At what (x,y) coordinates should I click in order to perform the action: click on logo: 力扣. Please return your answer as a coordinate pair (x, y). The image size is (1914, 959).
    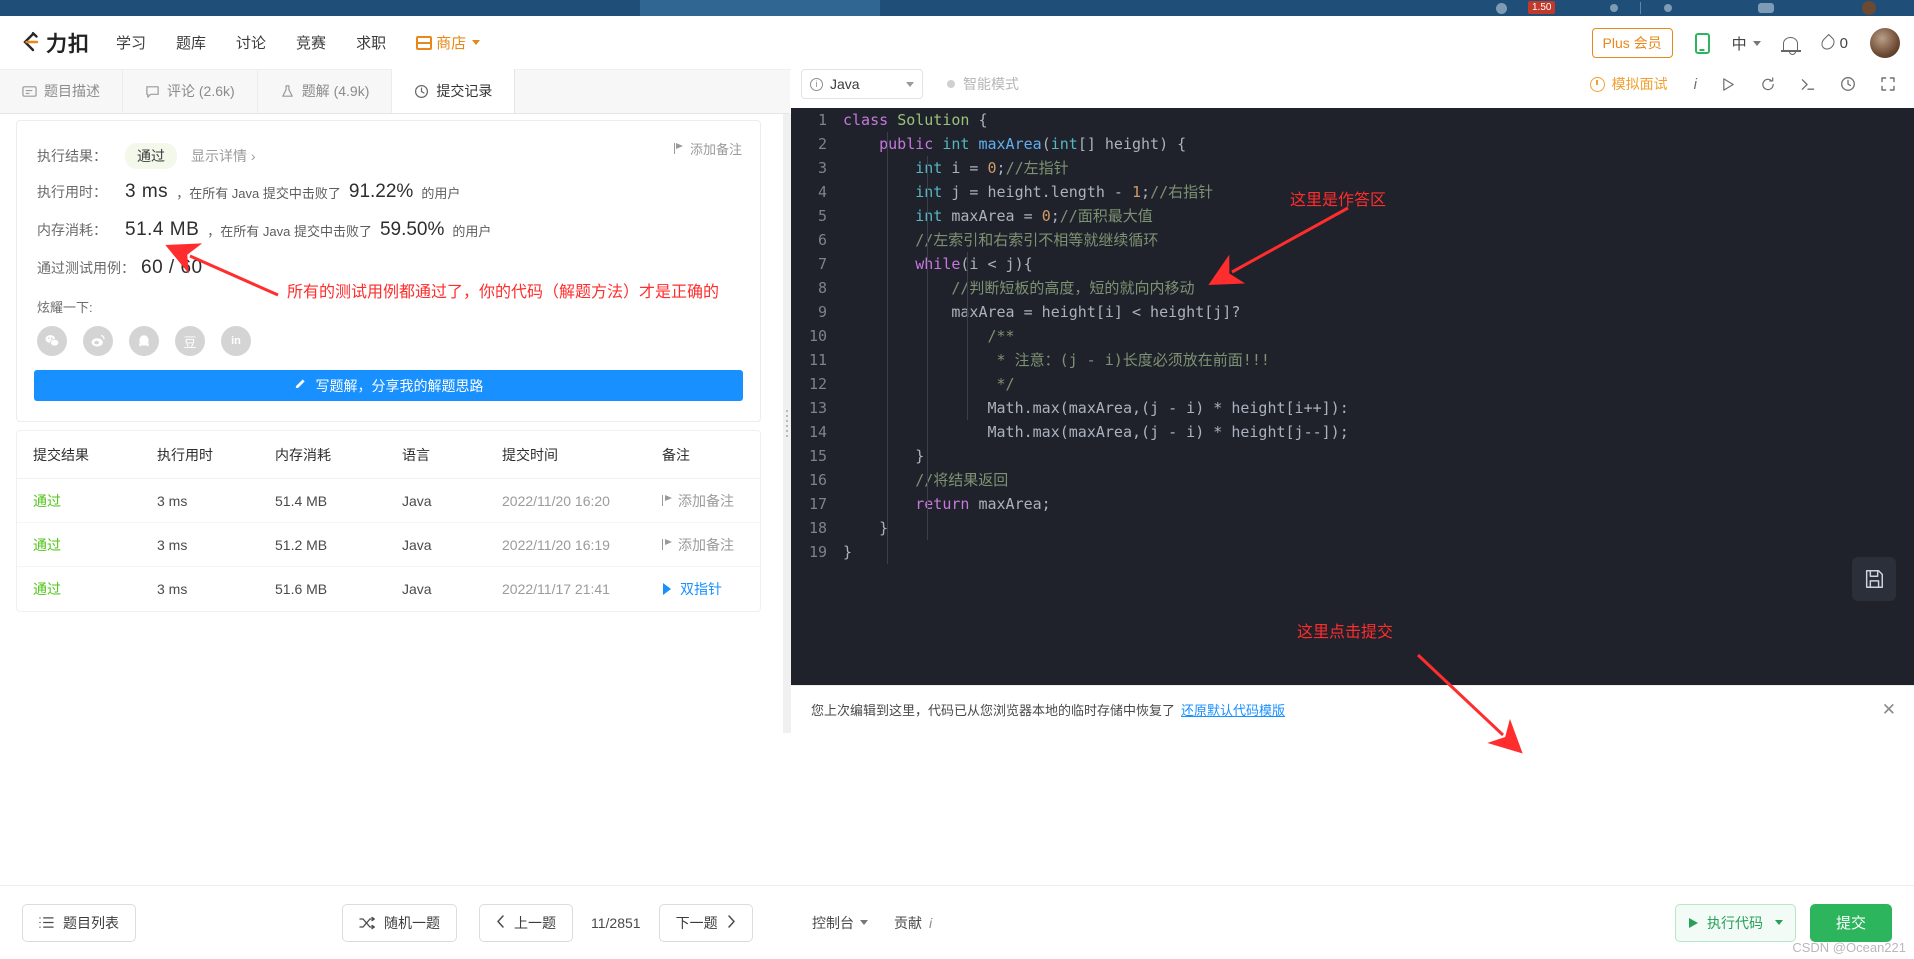
    Looking at the image, I should click on (54, 43).